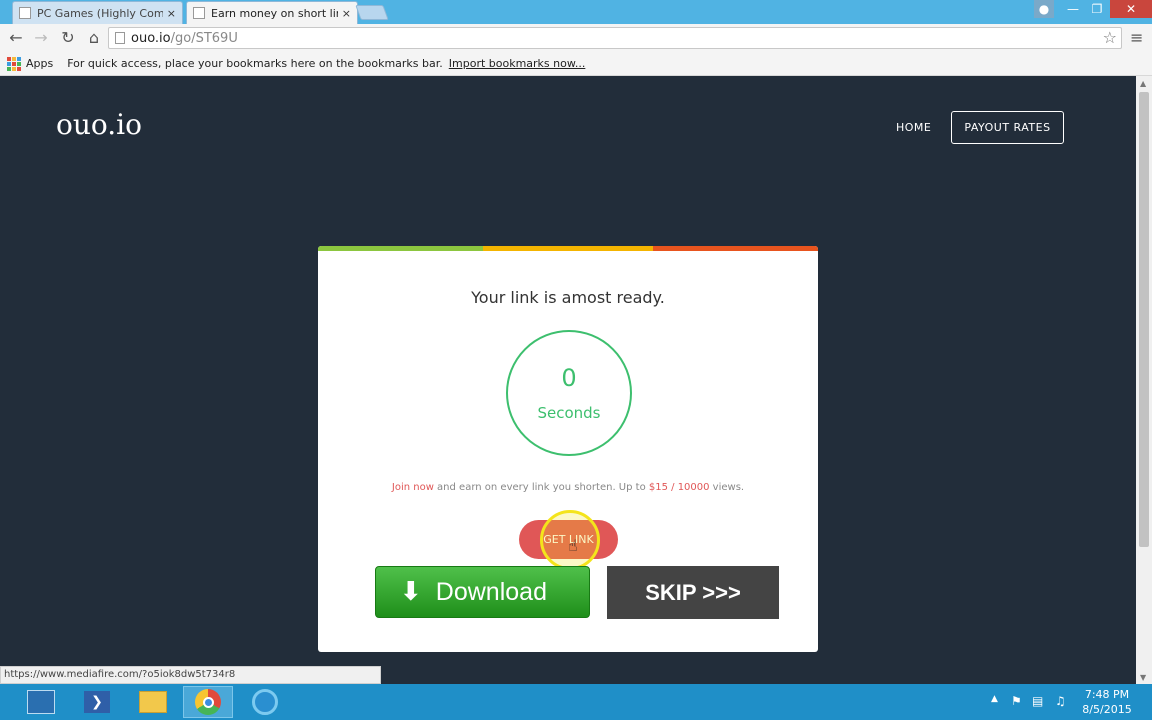  I want to click on clock-time: 7:48 PM, so click(1107, 694).